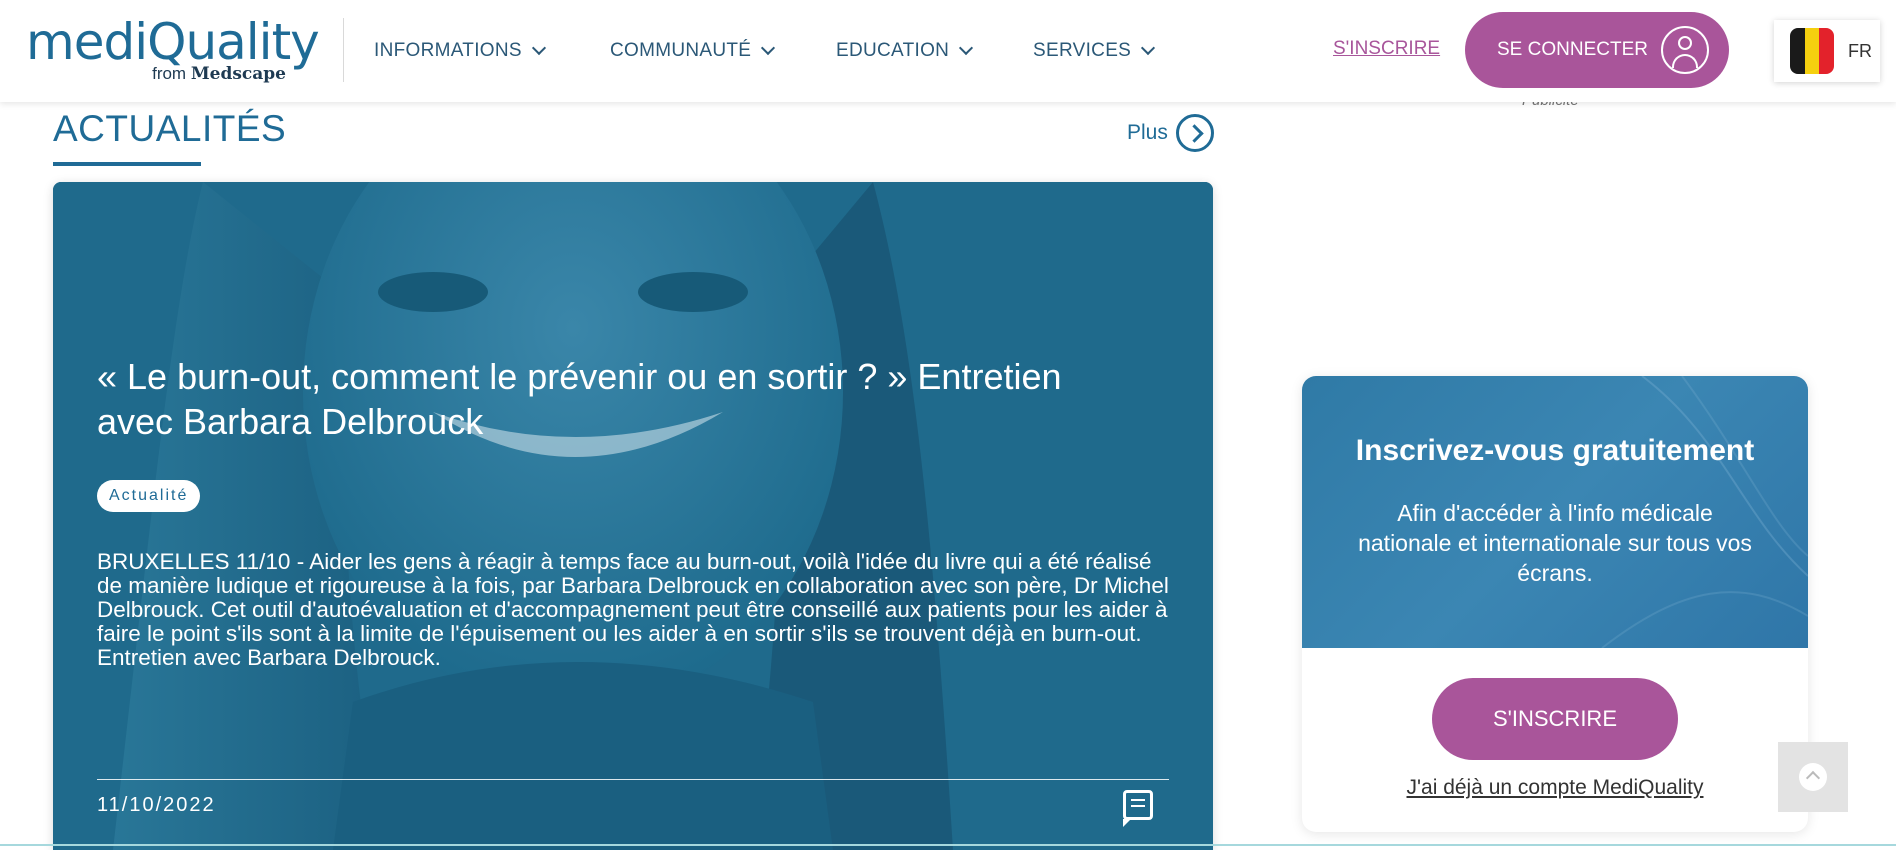  What do you see at coordinates (1685, 50) in the screenshot?
I see `user-icon` at bounding box center [1685, 50].